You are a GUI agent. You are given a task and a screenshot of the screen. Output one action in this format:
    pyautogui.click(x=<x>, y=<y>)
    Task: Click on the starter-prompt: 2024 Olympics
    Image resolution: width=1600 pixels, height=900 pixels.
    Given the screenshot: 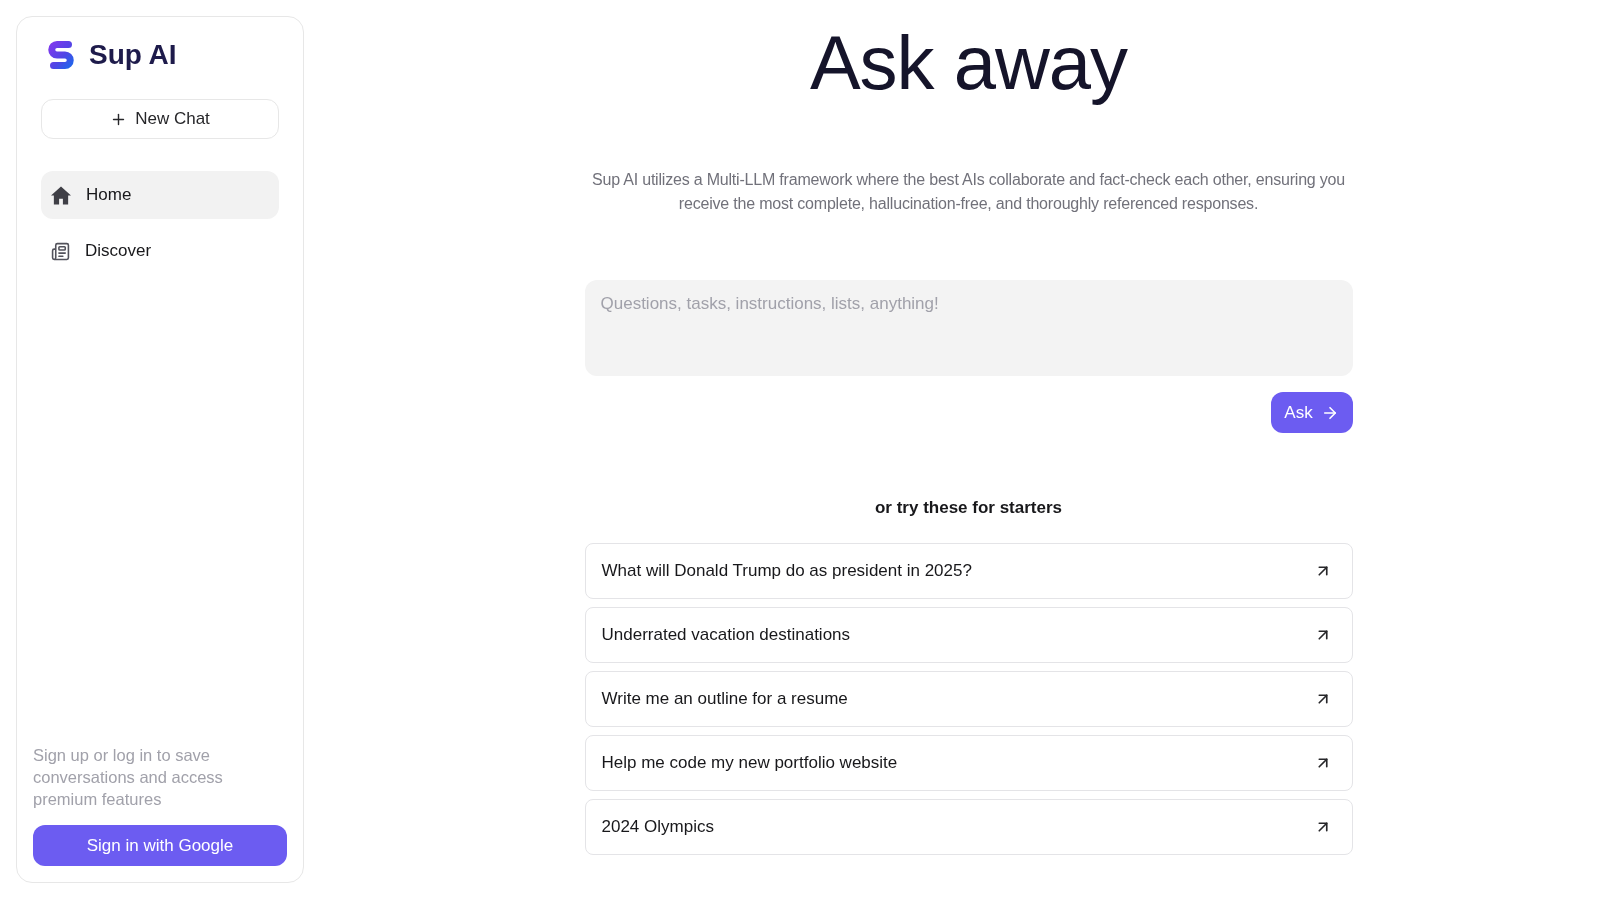 What is the action you would take?
    pyautogui.click(x=968, y=827)
    